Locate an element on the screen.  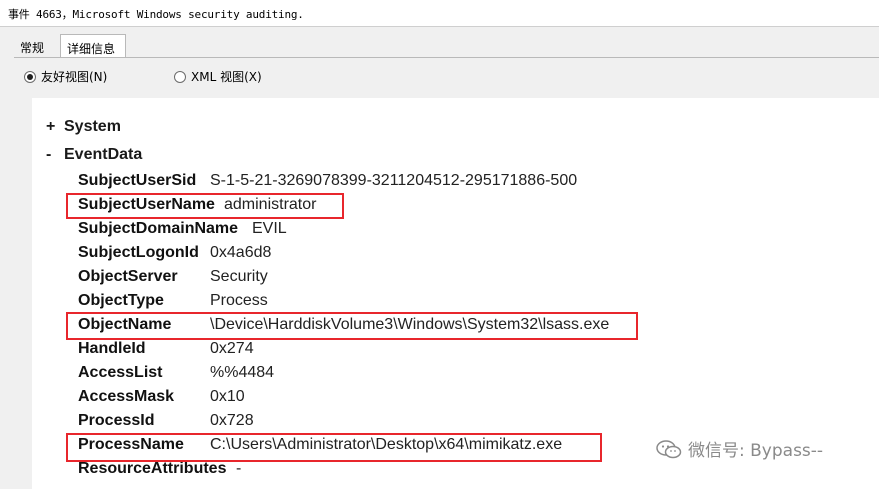
field-name: ObjectType is located at coordinates (121, 300).